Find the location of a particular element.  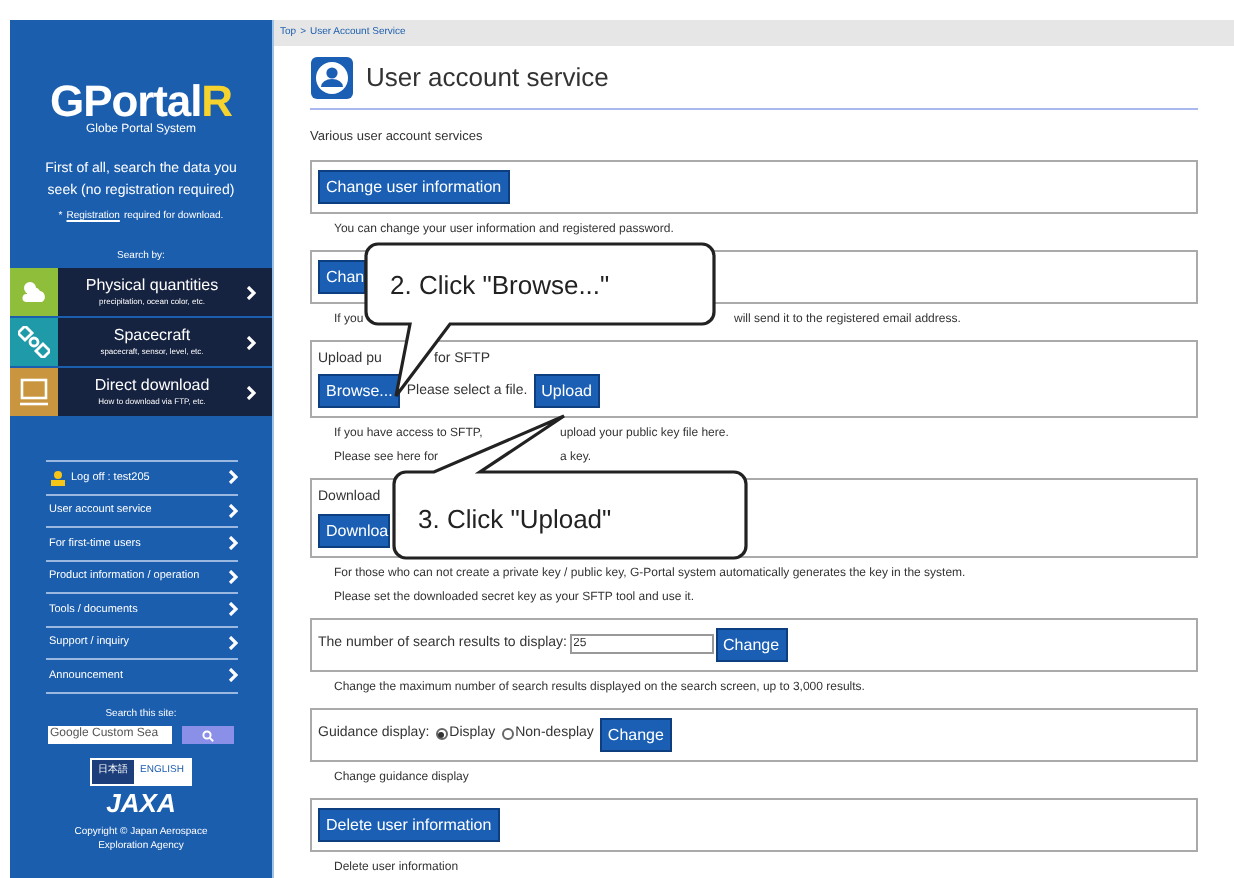

action-button: Downloa is located at coordinates (354, 530).